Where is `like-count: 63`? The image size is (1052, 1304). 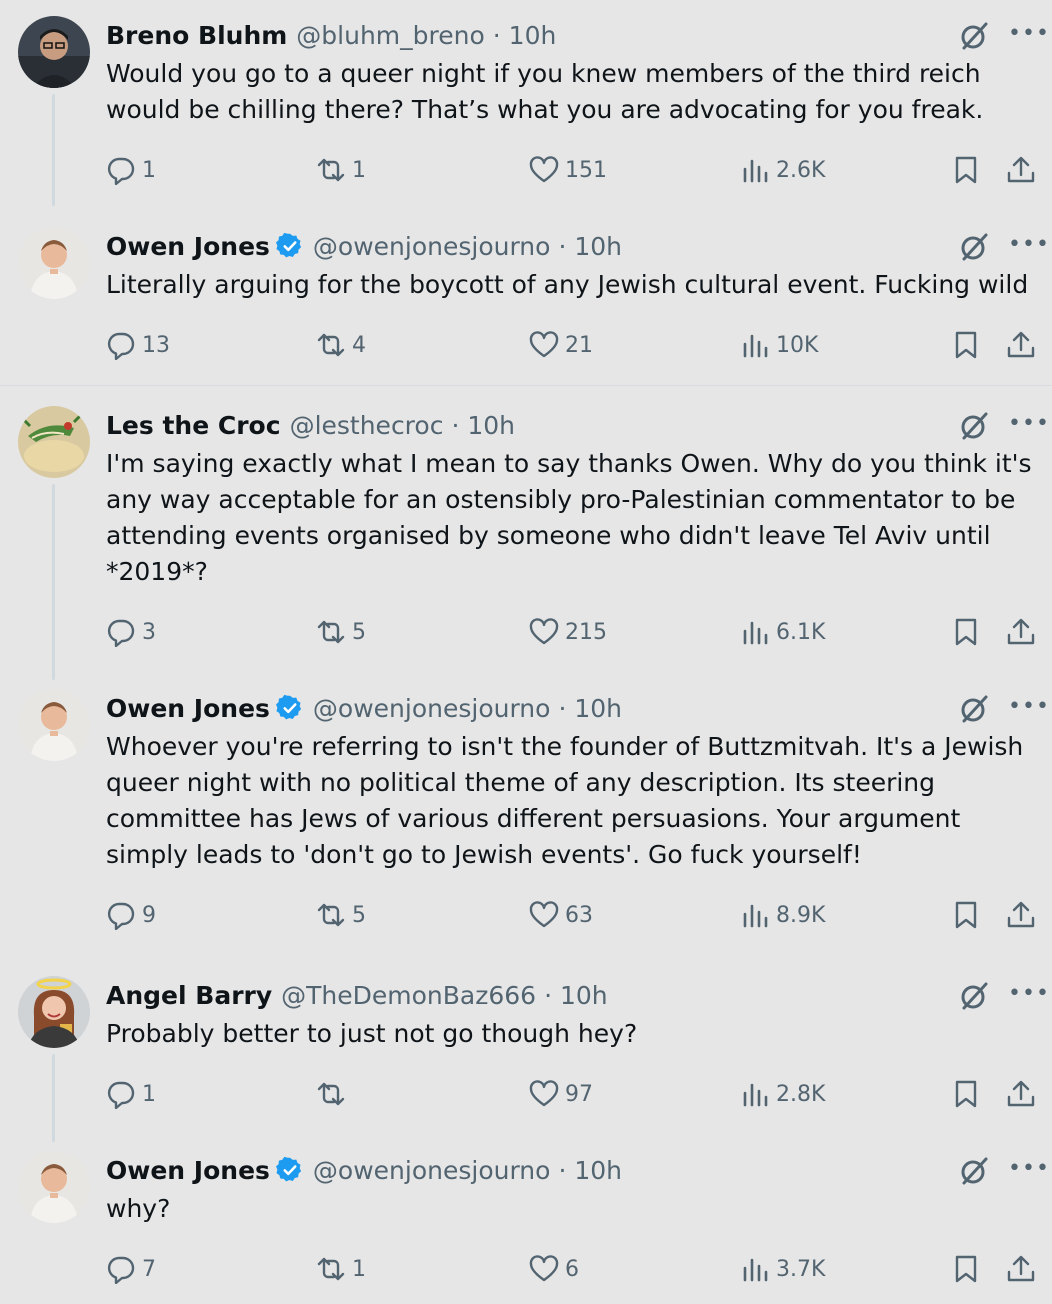
like-count: 63 is located at coordinates (579, 915).